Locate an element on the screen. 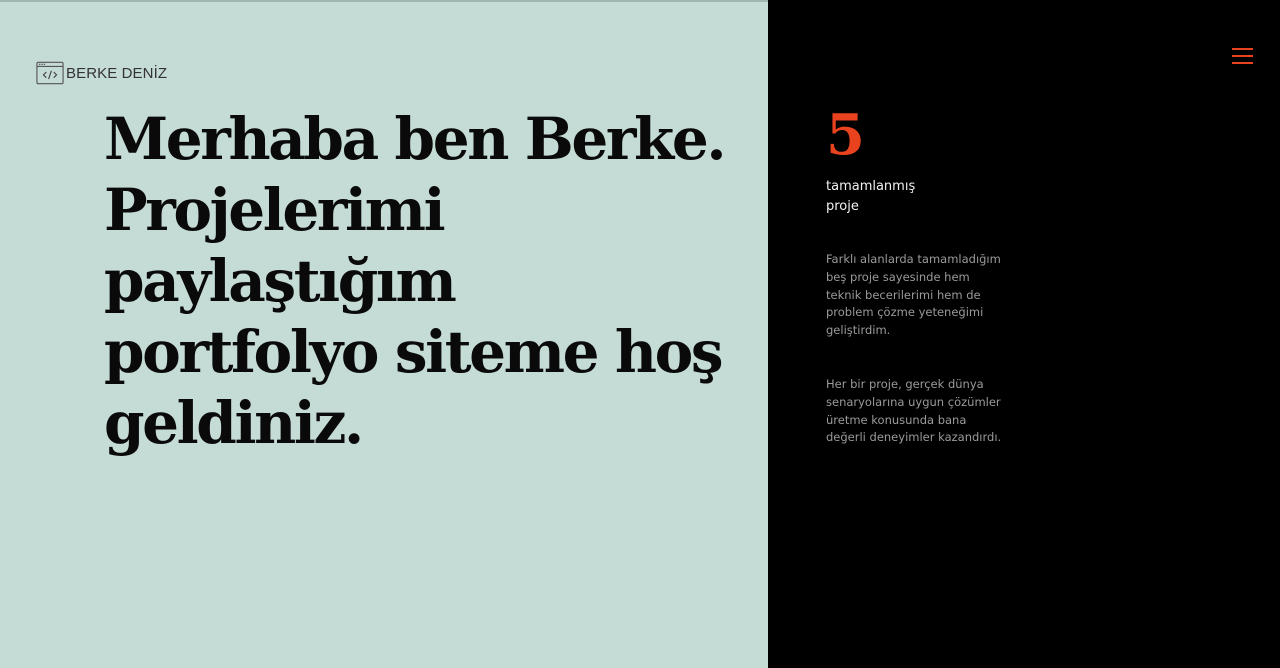  code-window-icon is located at coordinates (50, 73).